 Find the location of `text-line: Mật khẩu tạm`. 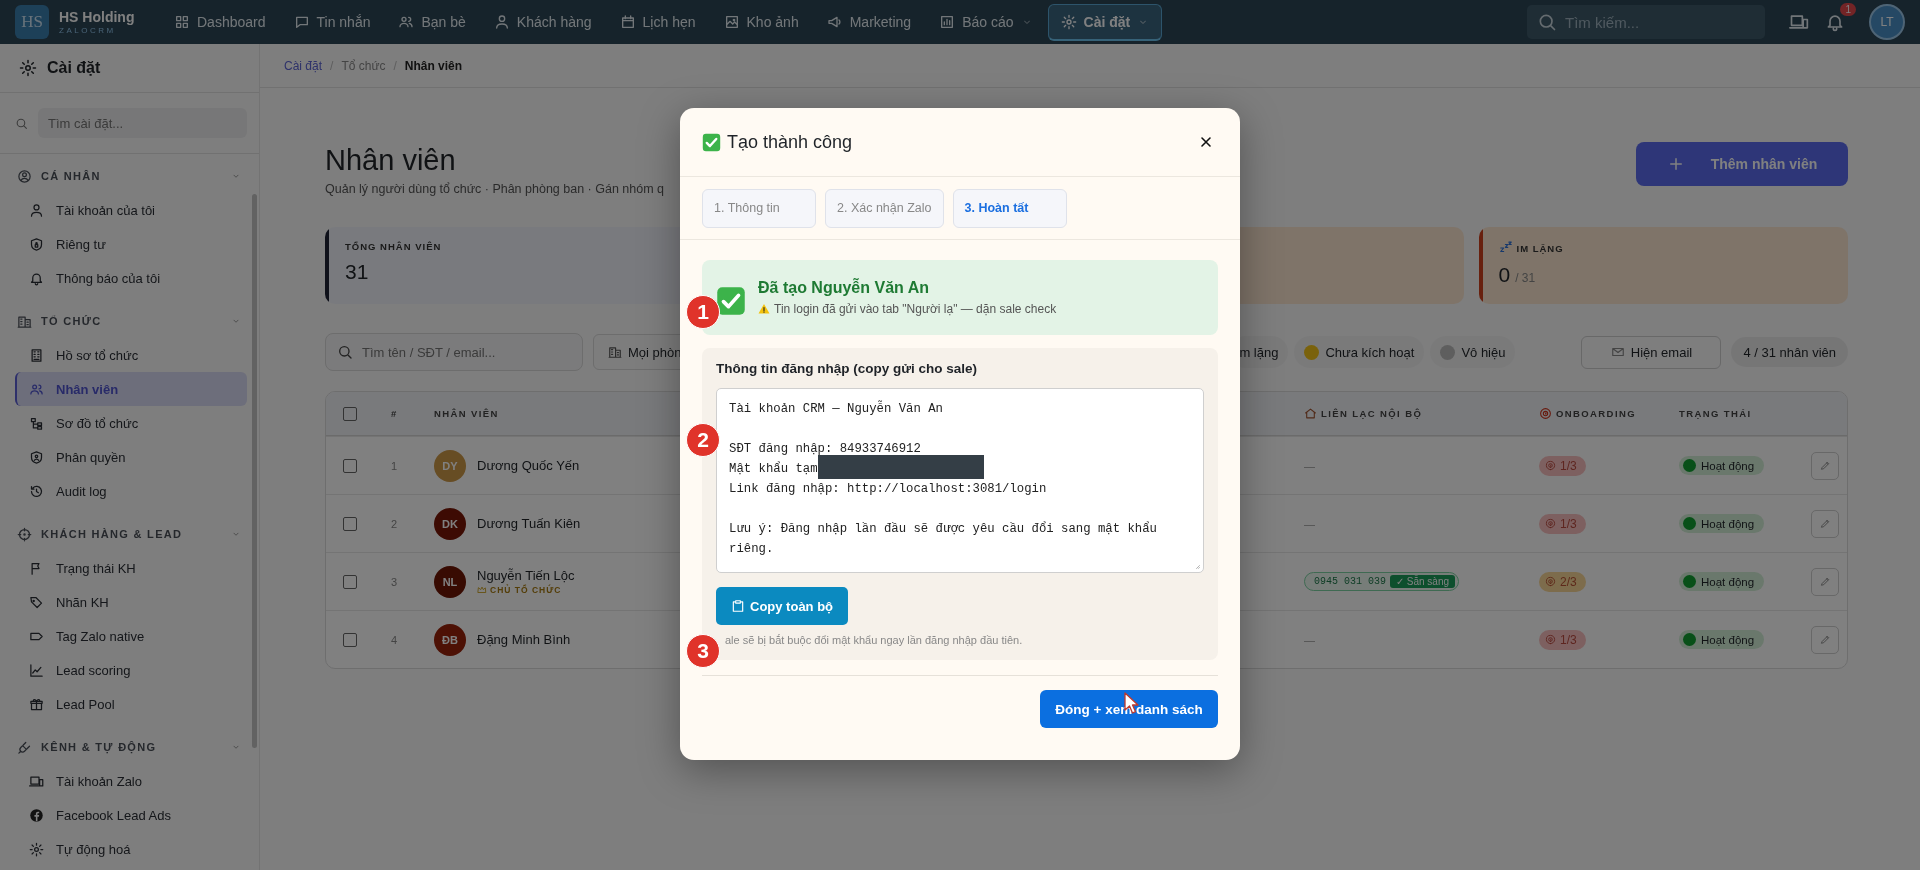

text-line: Mật khẩu tạm is located at coordinates (773, 469).